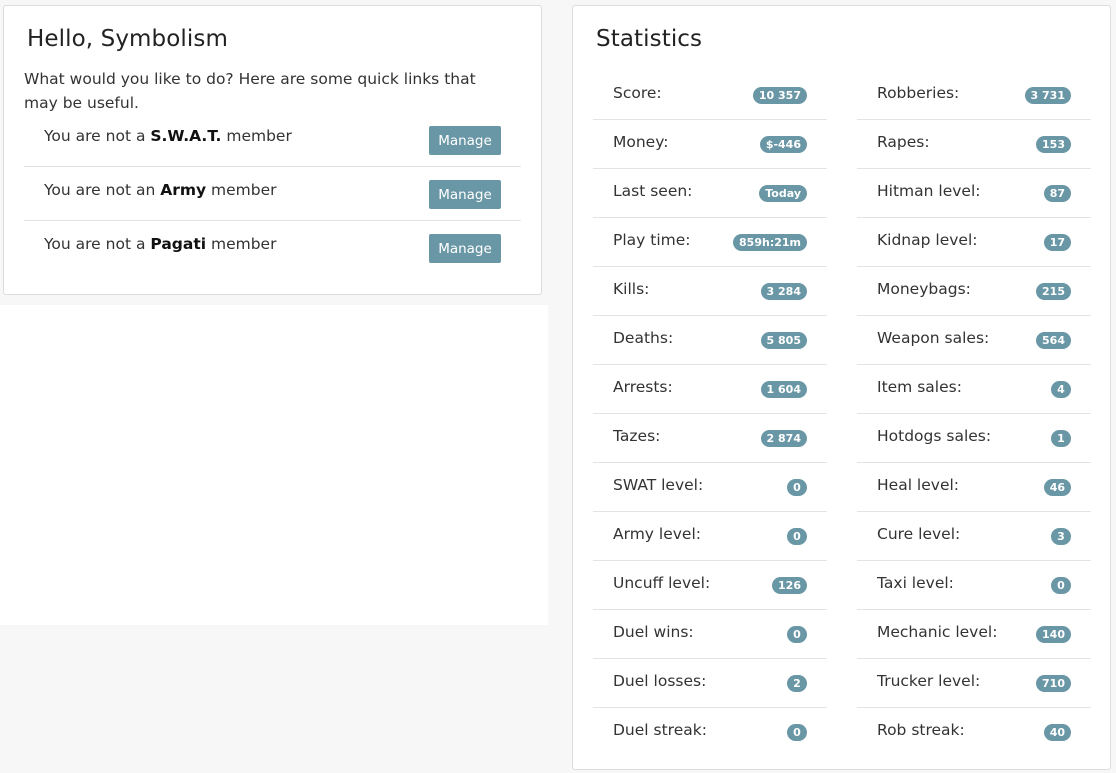  I want to click on stat-label: Hotdogs sales:, so click(934, 436).